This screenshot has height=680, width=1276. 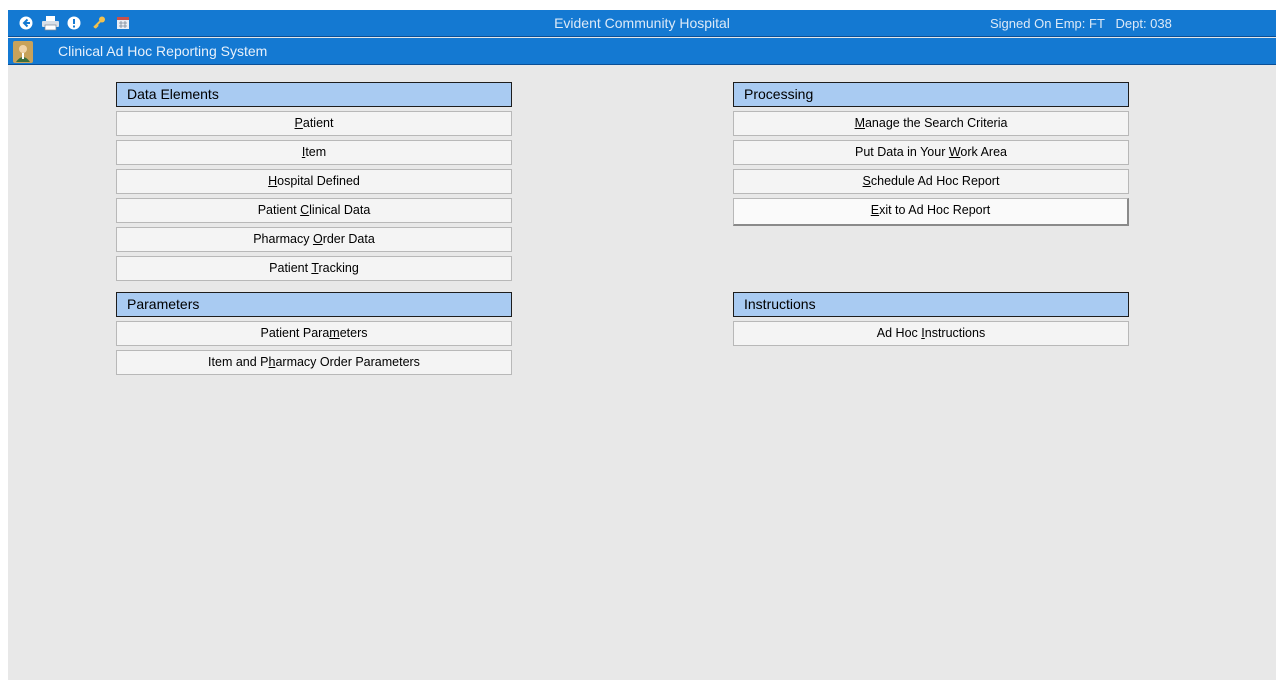 I want to click on mnemonic-letter: E, so click(x=875, y=210).